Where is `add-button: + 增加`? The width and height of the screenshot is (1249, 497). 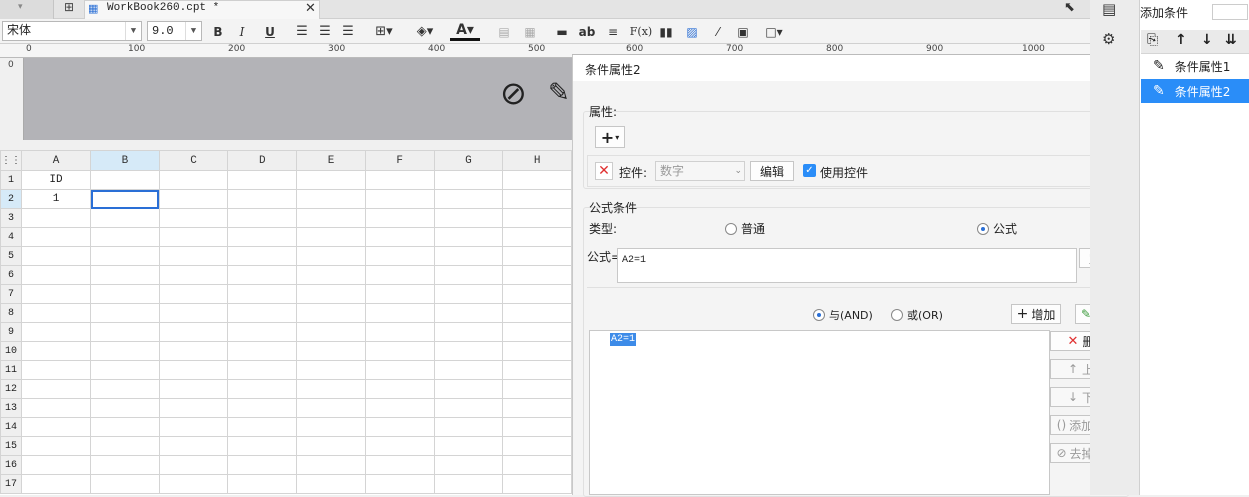
add-button: + 增加 is located at coordinates (1036, 314).